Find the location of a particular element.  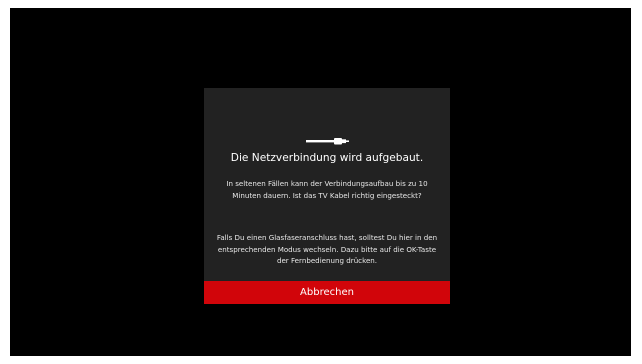

cancel-button: Abbrechen is located at coordinates (327, 292).